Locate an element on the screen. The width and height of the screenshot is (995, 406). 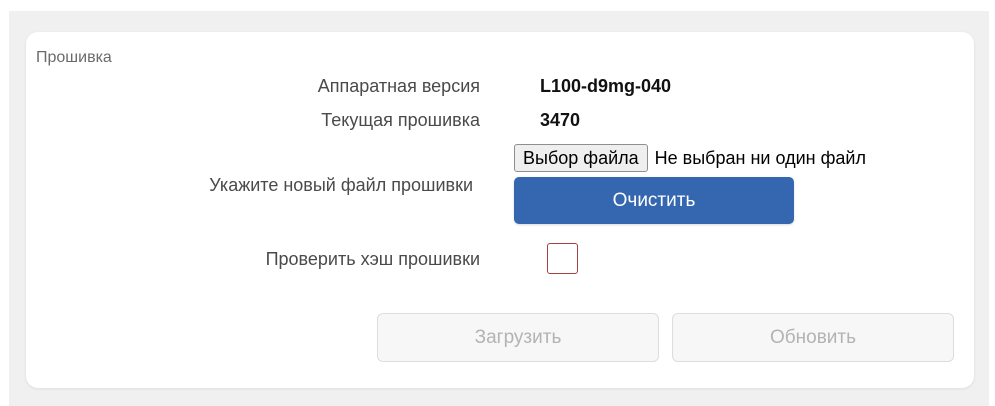
clear-button-label: Очистить is located at coordinates (654, 200).